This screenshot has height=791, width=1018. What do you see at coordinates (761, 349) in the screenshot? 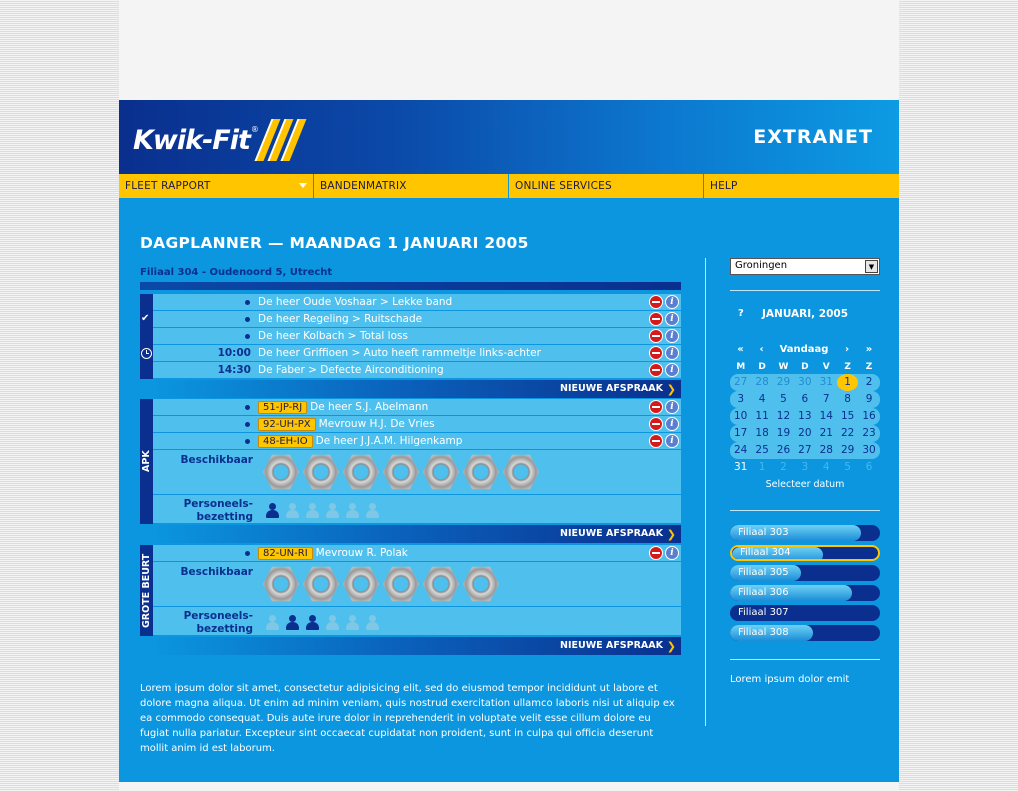
I see `prev-month-button: ‹` at bounding box center [761, 349].